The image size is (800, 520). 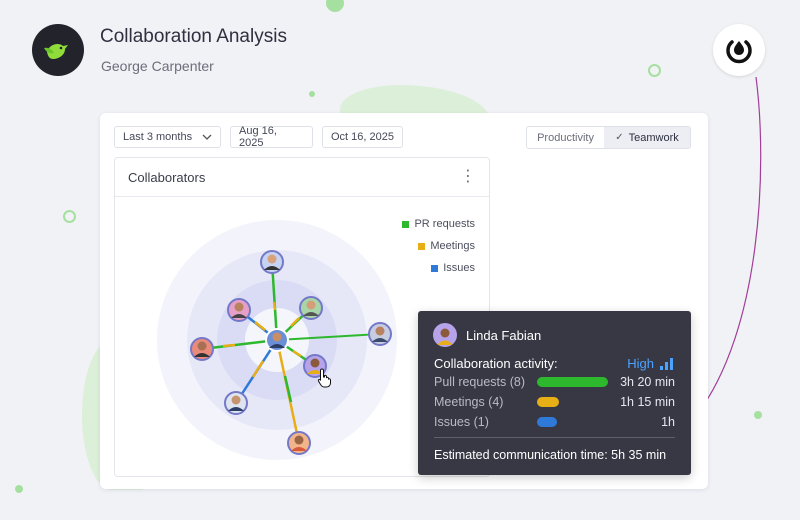 I want to click on activity-heading: Collaboration activity:, so click(x=496, y=363).